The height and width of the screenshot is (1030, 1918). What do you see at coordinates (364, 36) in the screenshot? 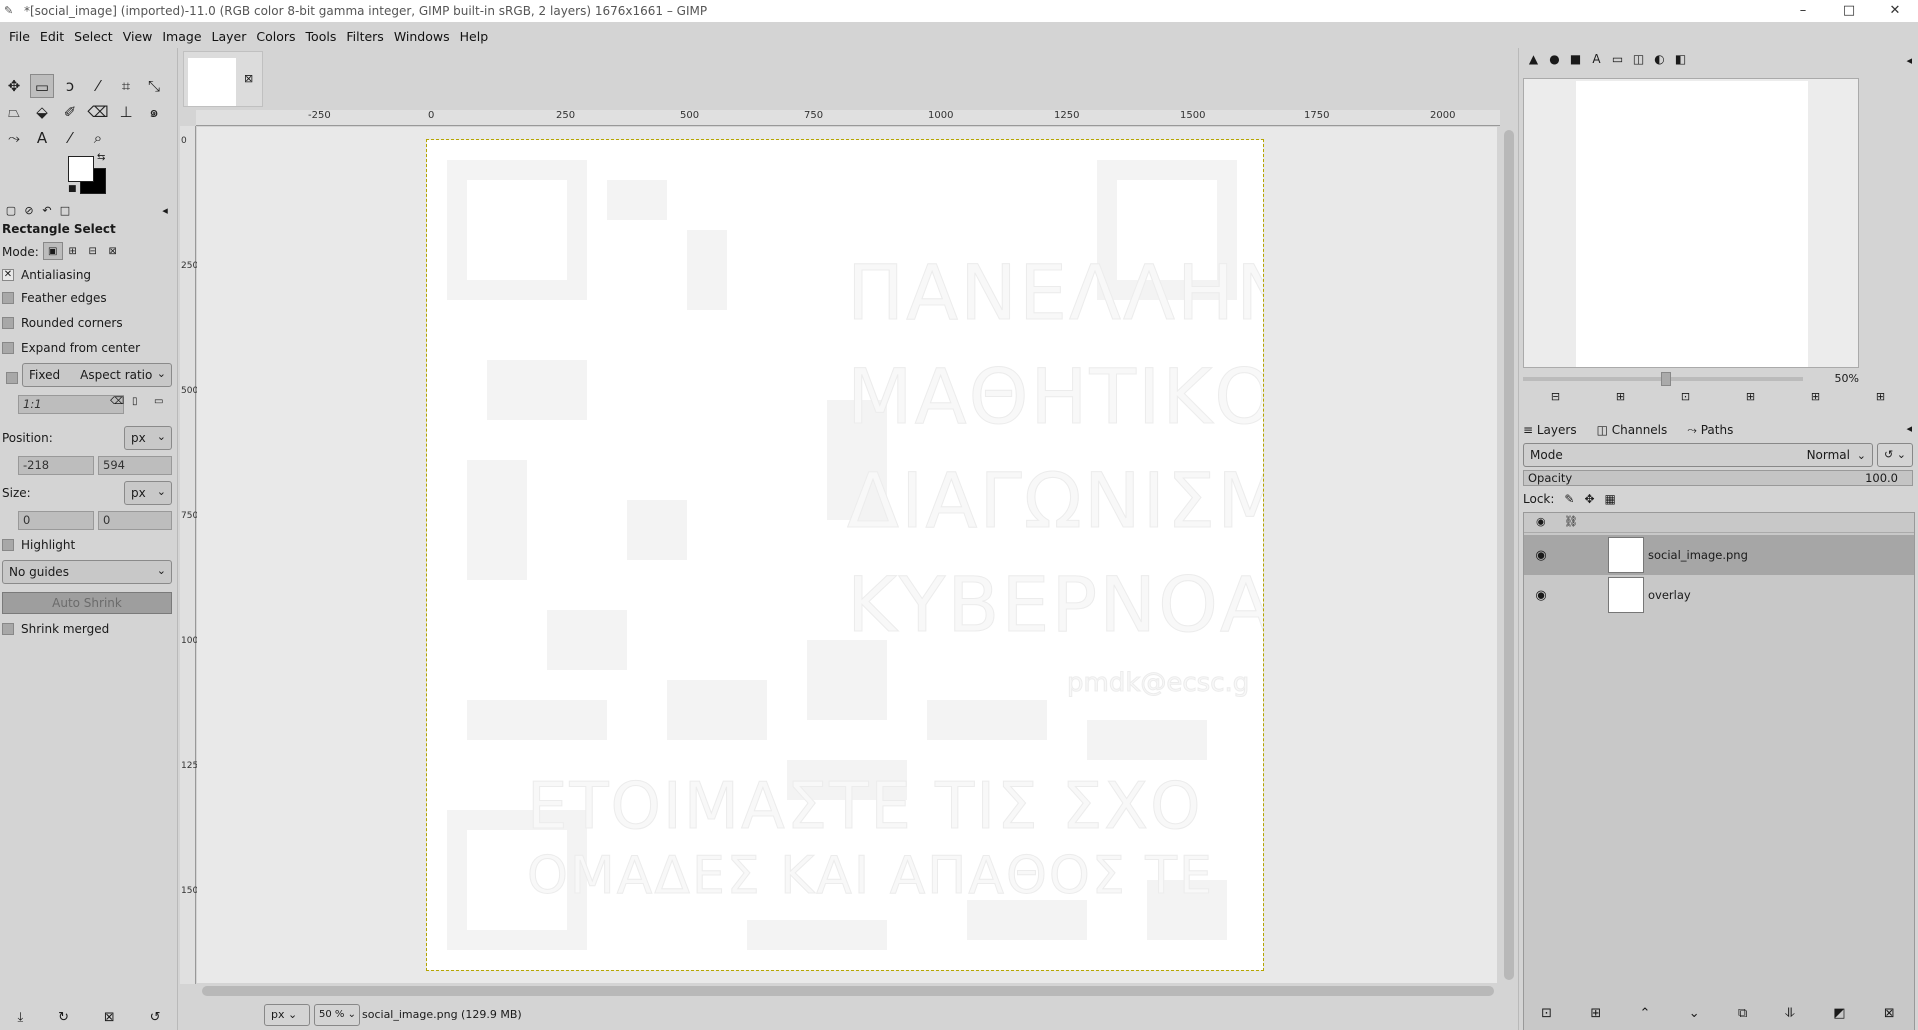
I see `menu-filters: Filters` at bounding box center [364, 36].